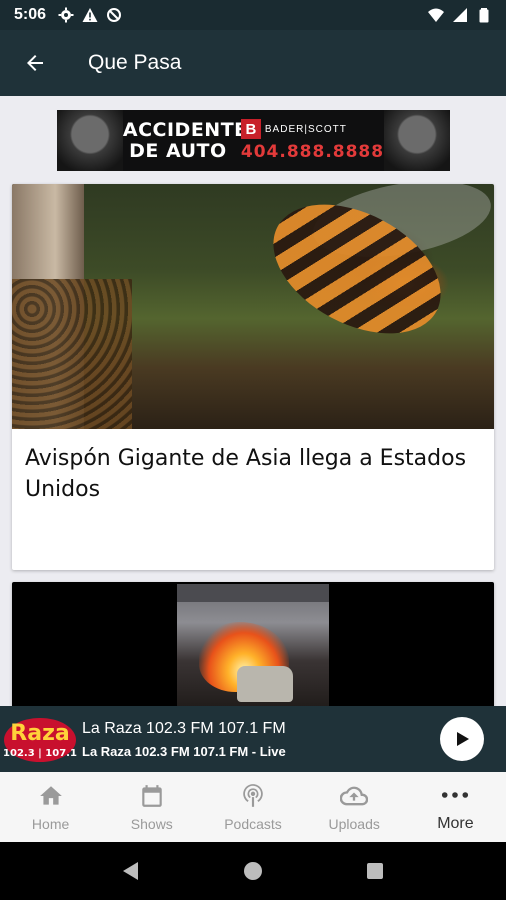 The width and height of the screenshot is (506, 900). What do you see at coordinates (114, 15) in the screenshot?
I see `data-saver-icon` at bounding box center [114, 15].